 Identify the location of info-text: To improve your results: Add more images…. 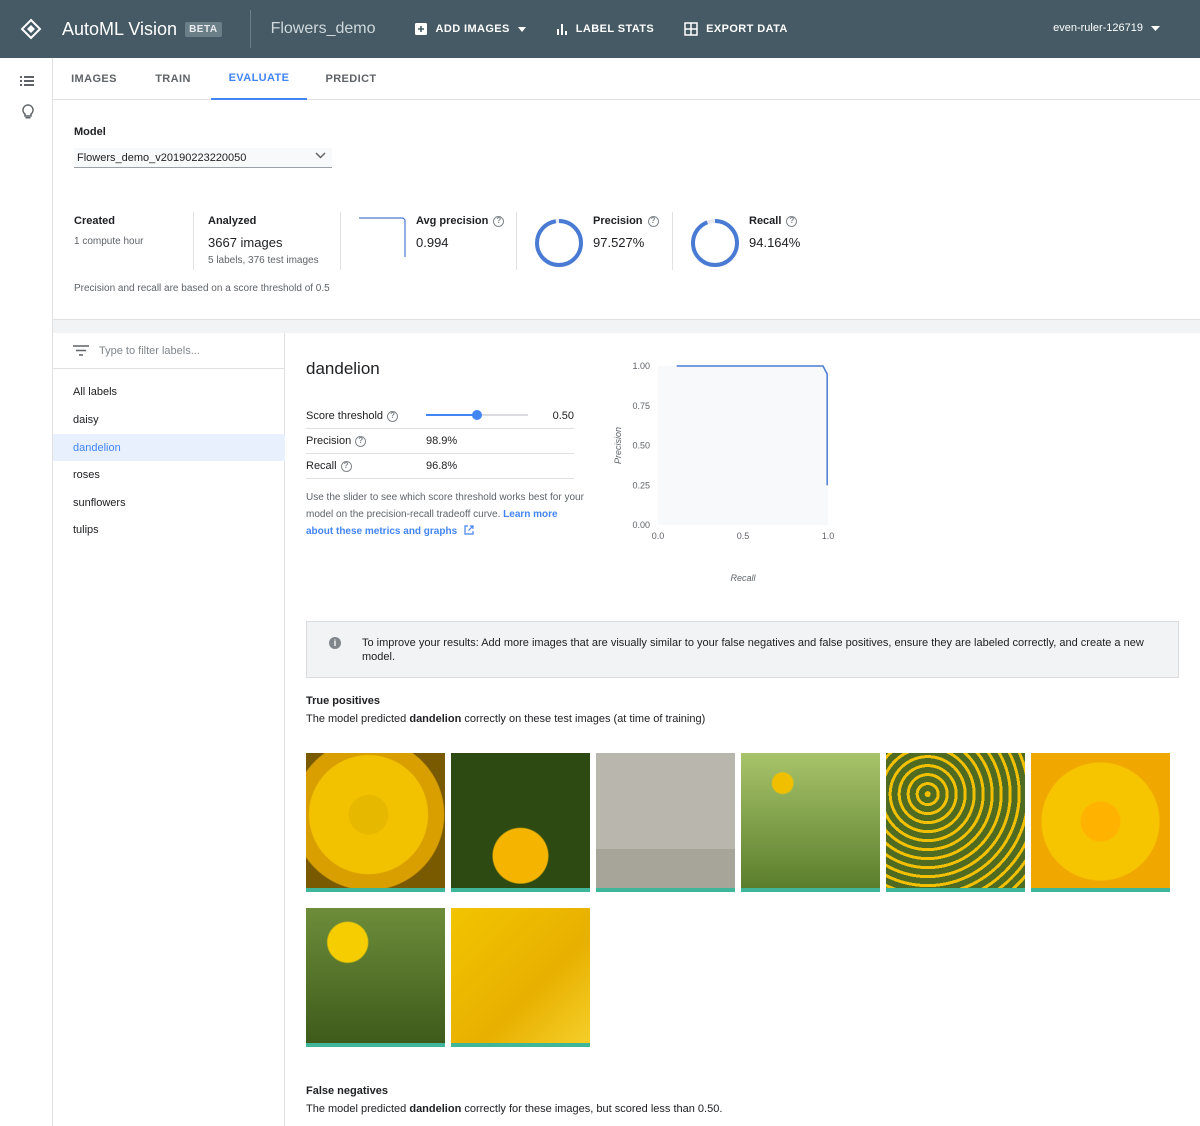
(753, 650).